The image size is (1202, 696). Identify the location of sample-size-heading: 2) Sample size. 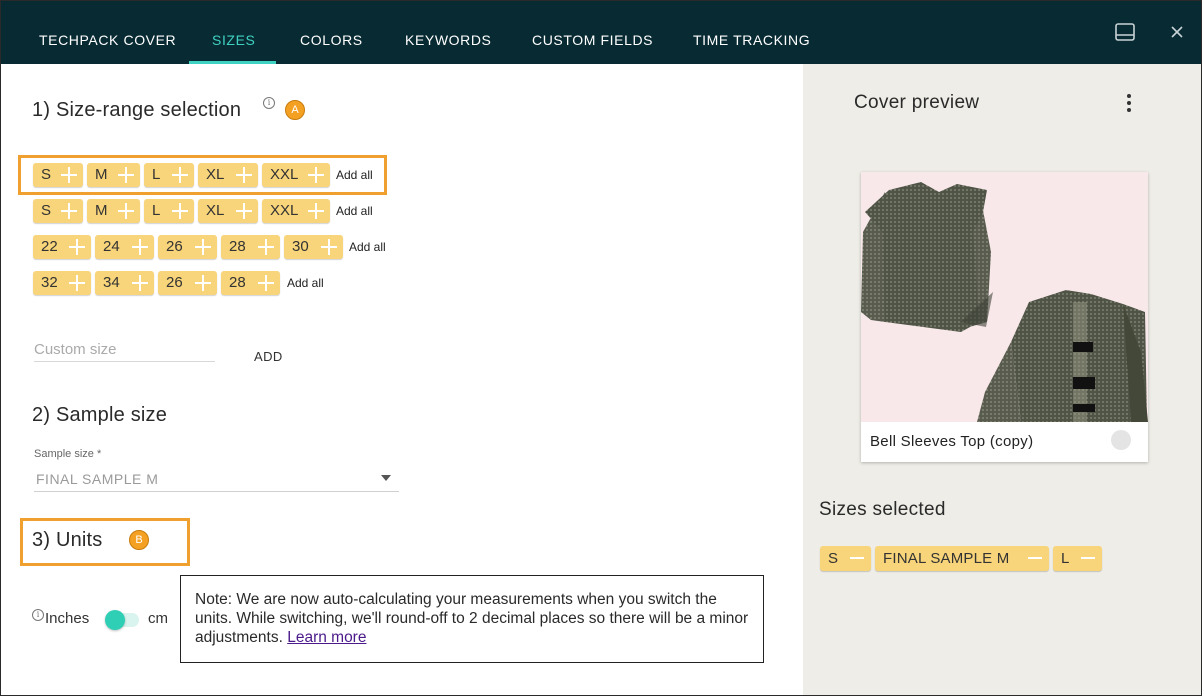
(100, 415).